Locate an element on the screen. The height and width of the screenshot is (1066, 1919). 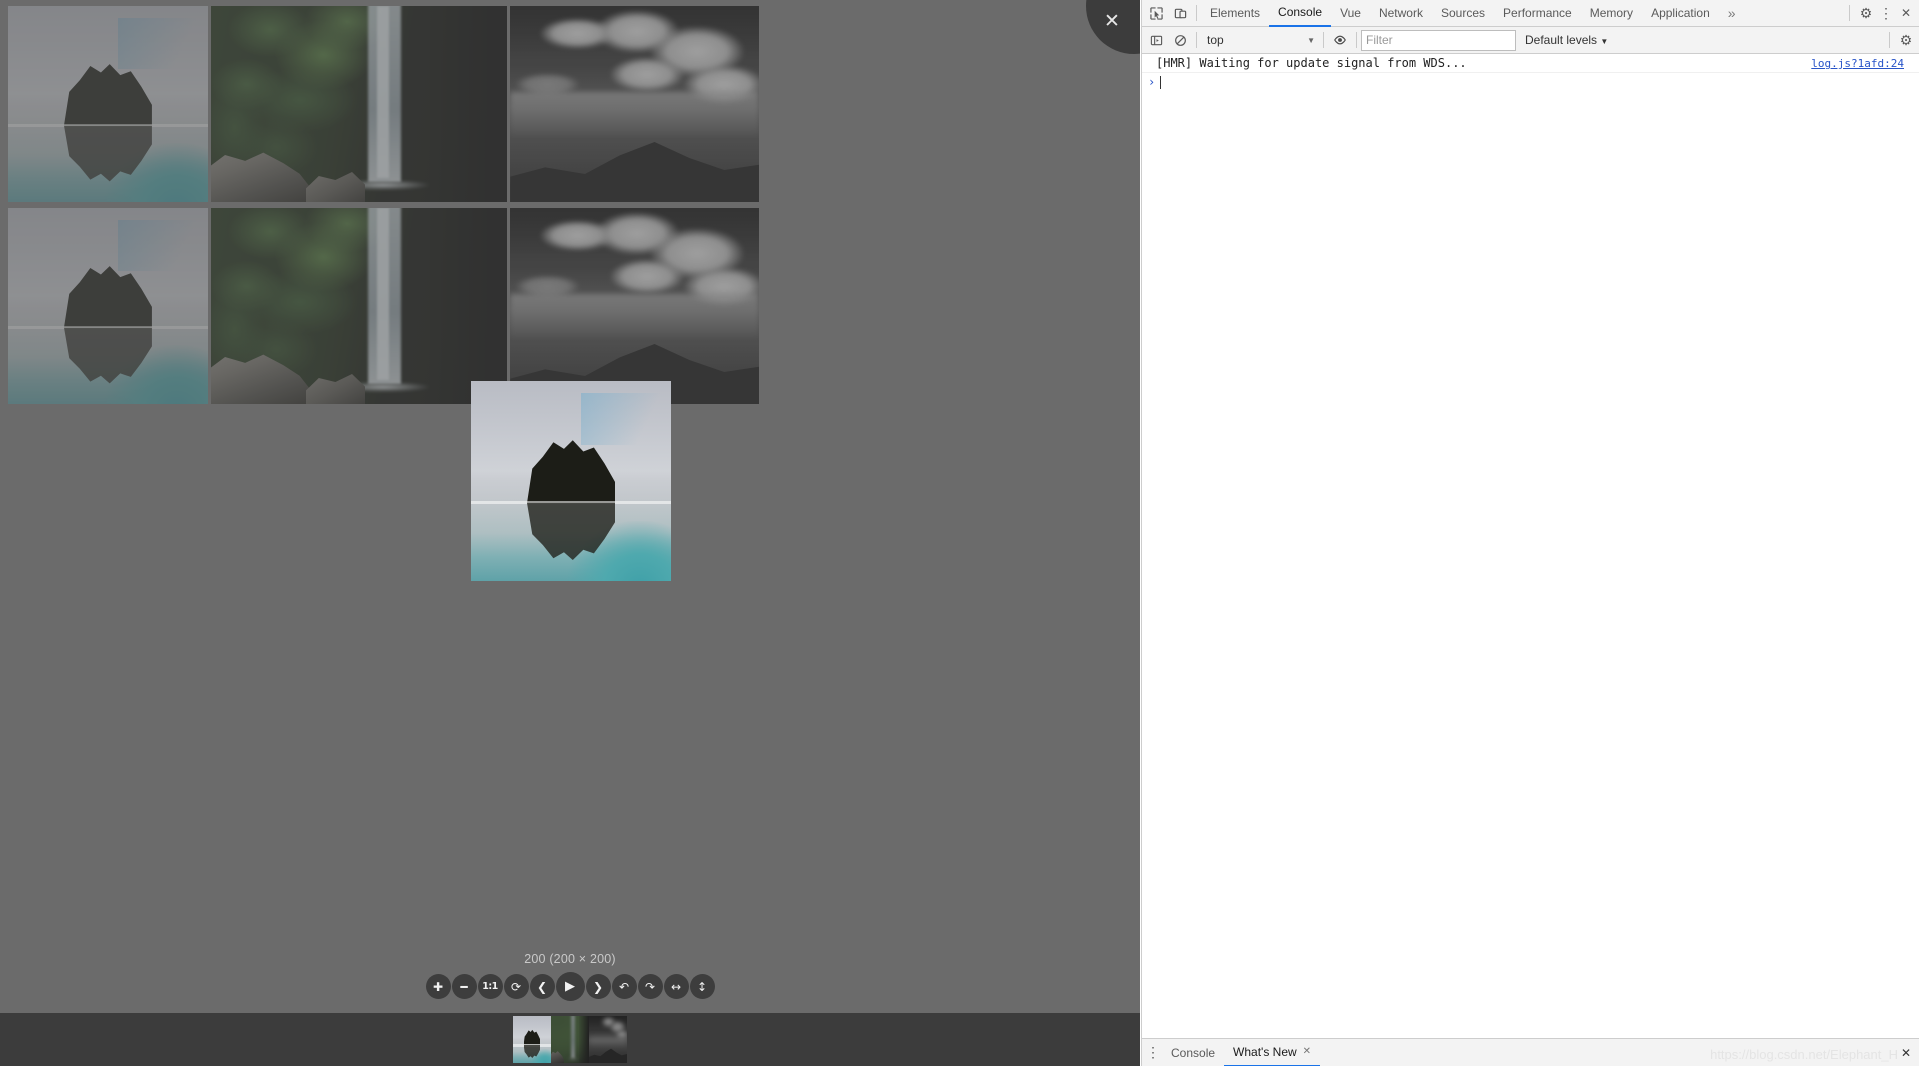
drawer-tab-console: Console is located at coordinates (1193, 1053).